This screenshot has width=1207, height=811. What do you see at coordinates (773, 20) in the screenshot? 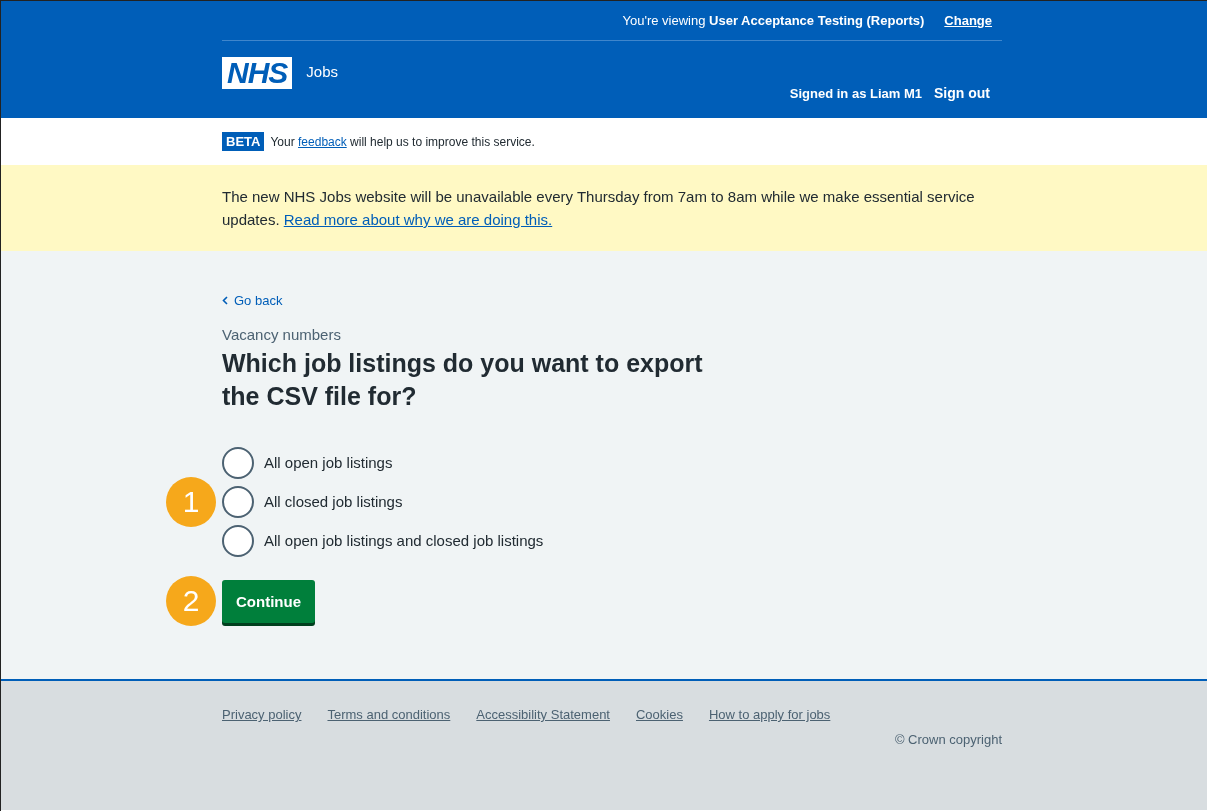
I see `environment-text: You're viewing User Acceptance Testing (Reports)` at bounding box center [773, 20].